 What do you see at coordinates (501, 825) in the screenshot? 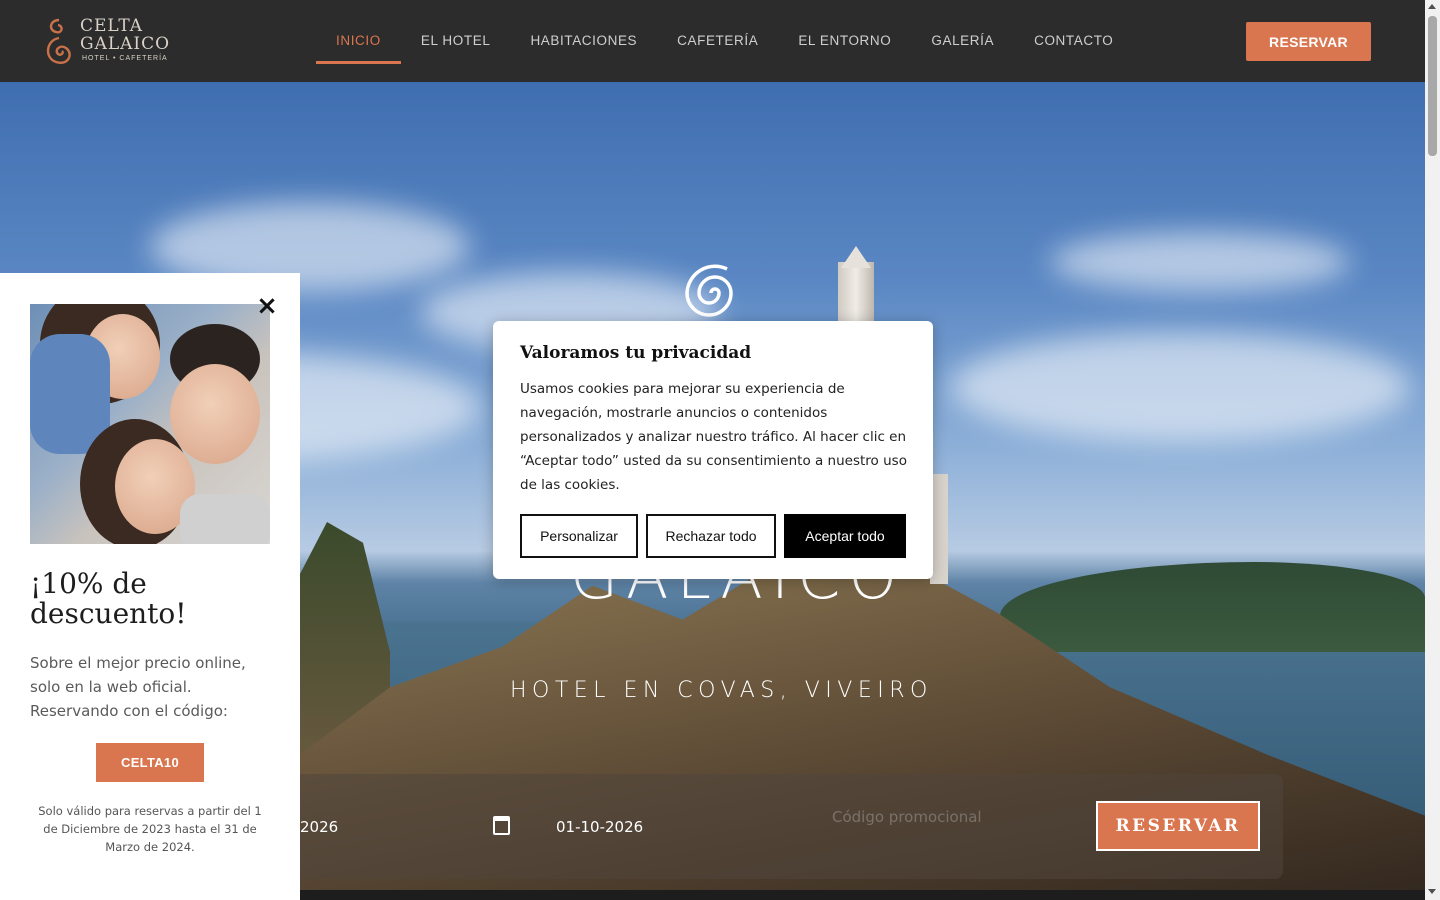
I see `calendar-icon` at bounding box center [501, 825].